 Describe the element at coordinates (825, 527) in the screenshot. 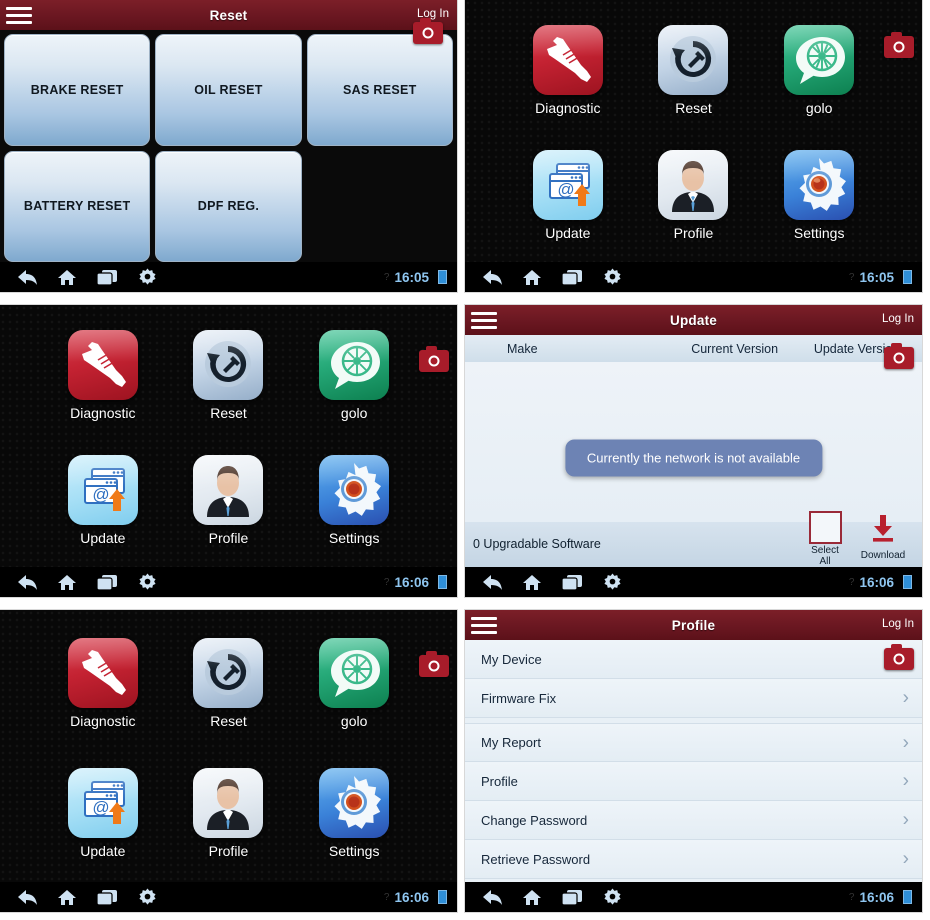

I see `select-all-checkbox` at that location.